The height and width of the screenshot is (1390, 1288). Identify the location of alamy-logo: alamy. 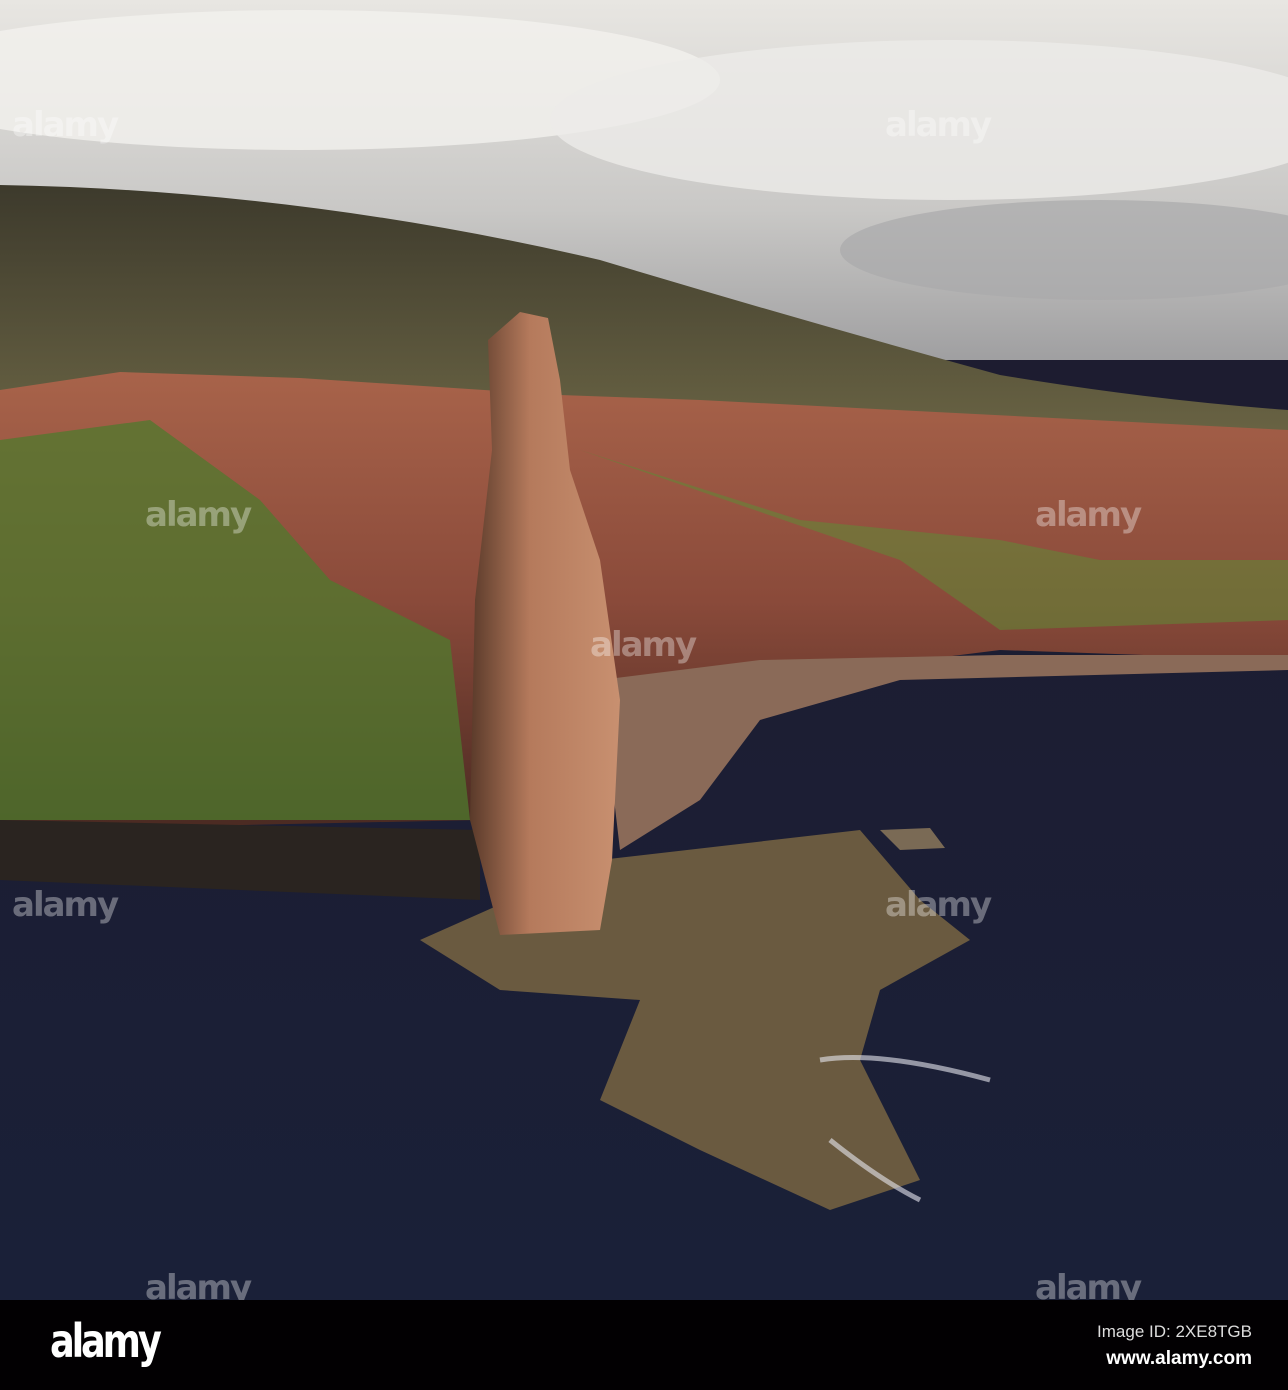
(106, 1341).